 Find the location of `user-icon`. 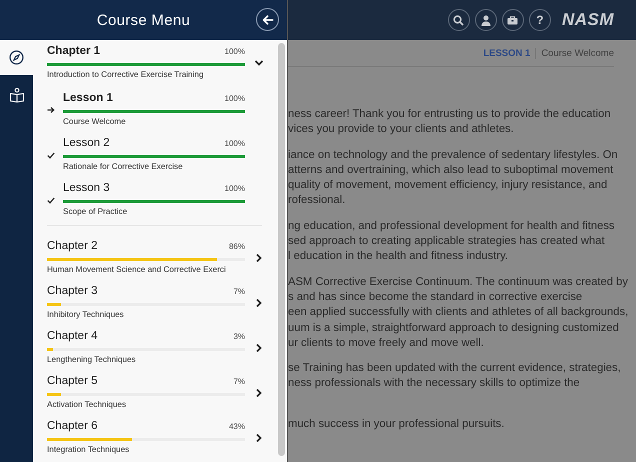

user-icon is located at coordinates (485, 20).